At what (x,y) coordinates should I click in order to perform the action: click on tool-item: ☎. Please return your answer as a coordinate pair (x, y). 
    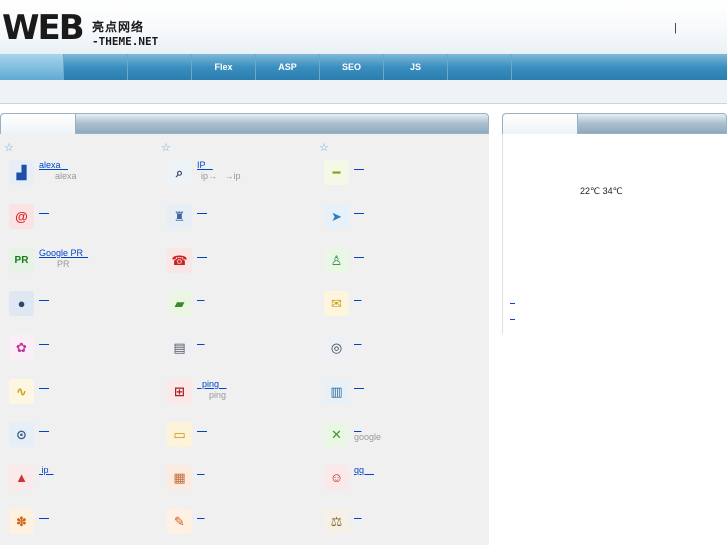
    Looking at the image, I should click on (242, 263).